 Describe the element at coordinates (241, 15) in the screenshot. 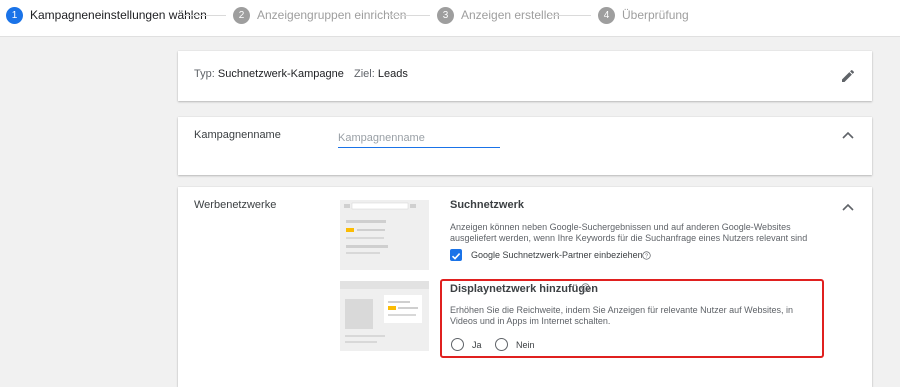

I see `step-number: 2` at that location.